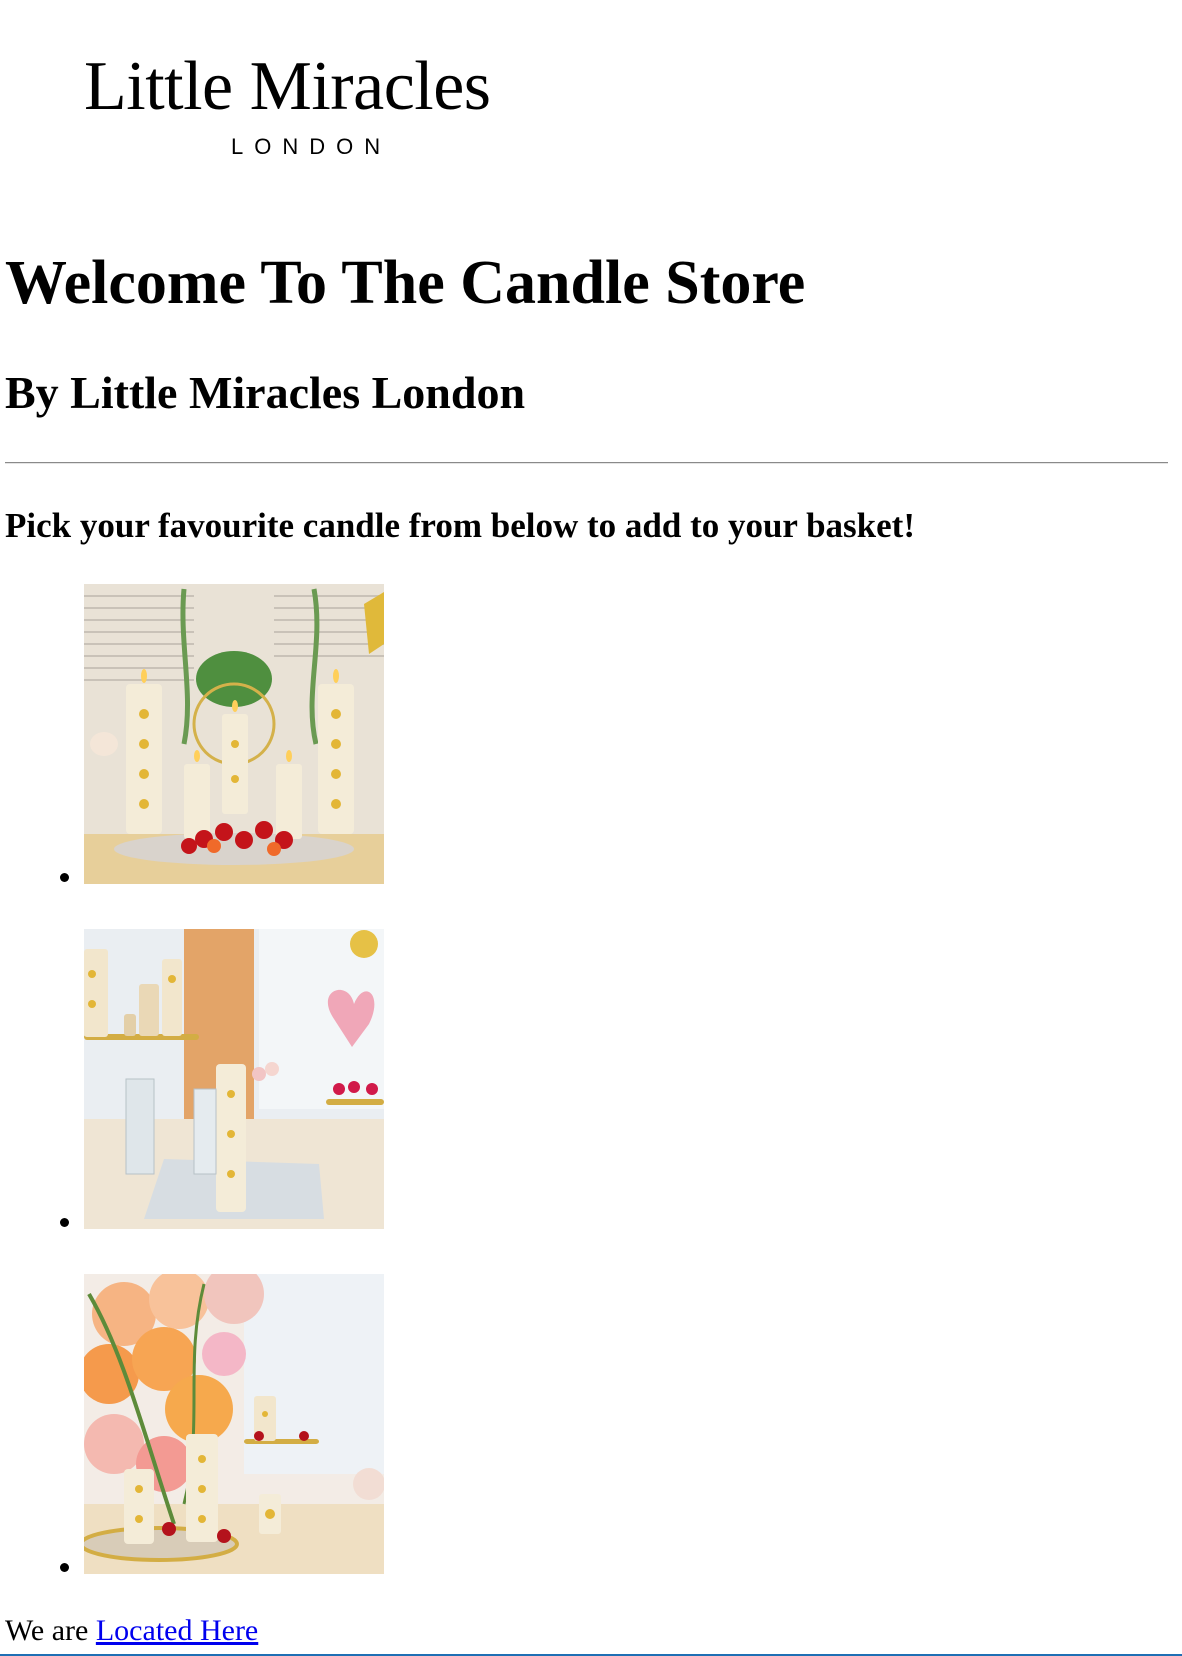  What do you see at coordinates (586, 463) in the screenshot?
I see `divider` at bounding box center [586, 463].